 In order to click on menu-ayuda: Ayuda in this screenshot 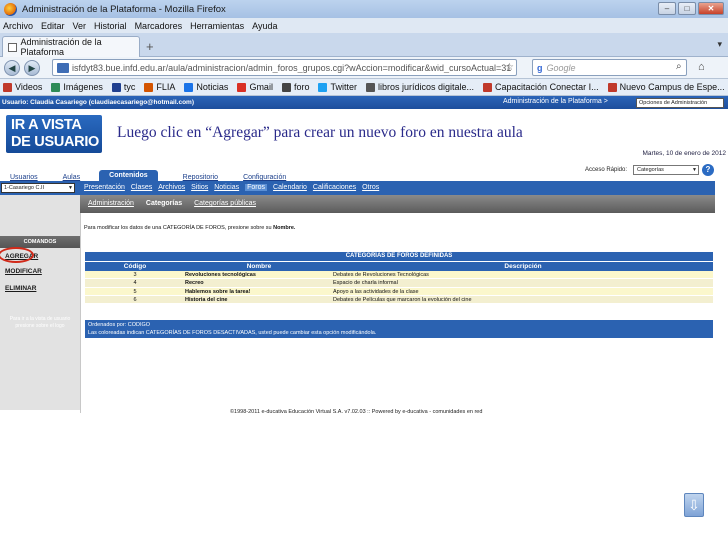, I will do `click(264, 26)`.